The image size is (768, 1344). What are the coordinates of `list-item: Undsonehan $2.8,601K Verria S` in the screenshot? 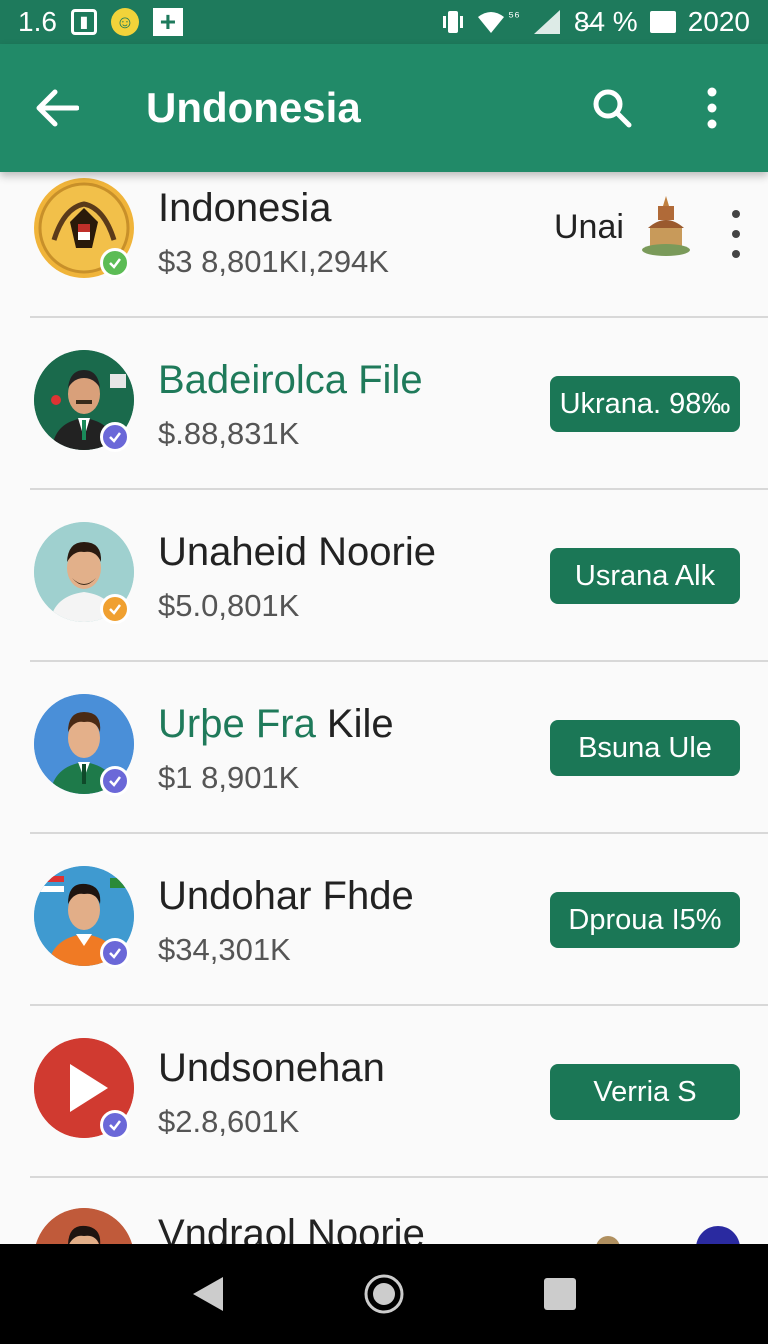 It's located at (384, 1092).